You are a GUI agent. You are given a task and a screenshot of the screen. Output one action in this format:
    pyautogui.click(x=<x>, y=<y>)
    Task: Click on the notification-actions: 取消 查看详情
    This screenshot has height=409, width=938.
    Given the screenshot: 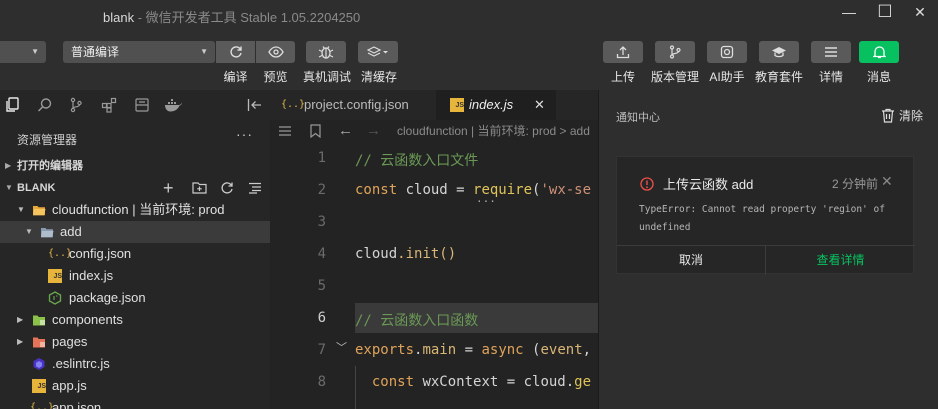 What is the action you would take?
    pyautogui.click(x=766, y=260)
    